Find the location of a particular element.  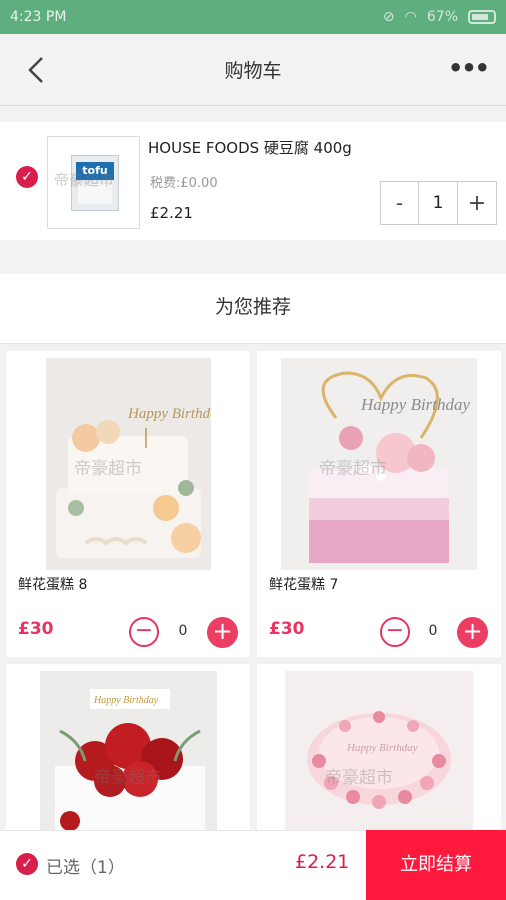

recommend-item-name: 鲜花蛋糕 8 is located at coordinates (52, 584).